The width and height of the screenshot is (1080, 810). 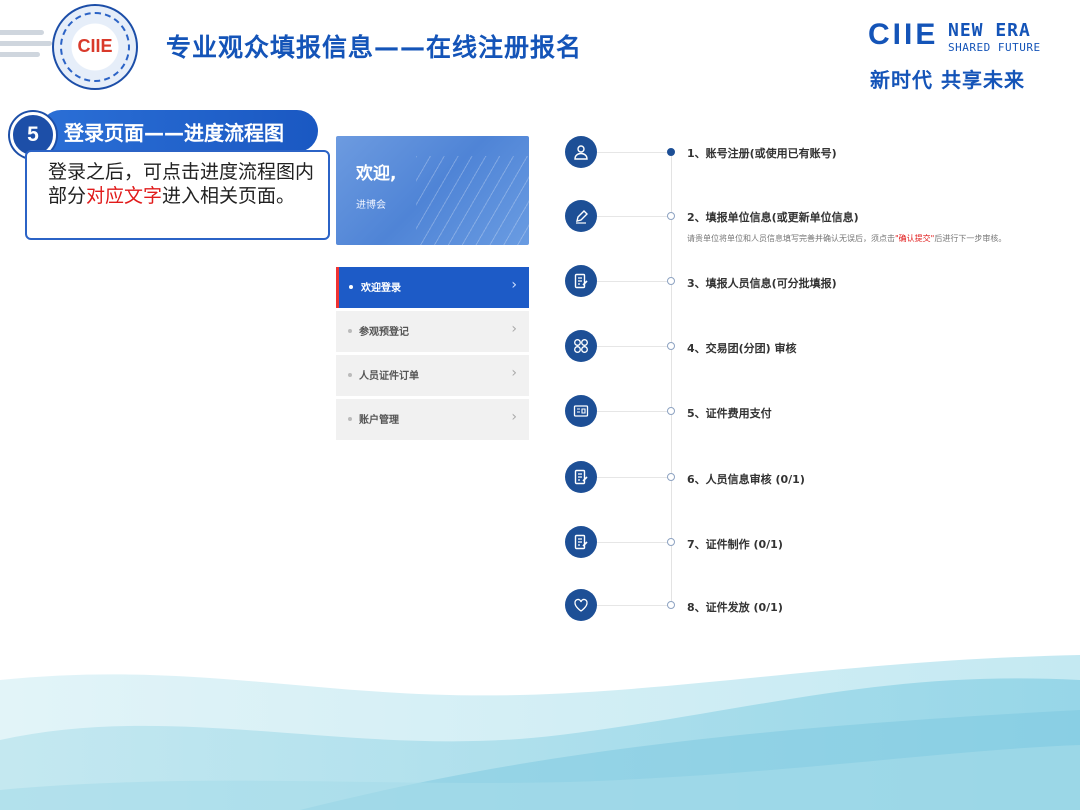 I want to click on welcome-banner, so click(x=432, y=190).